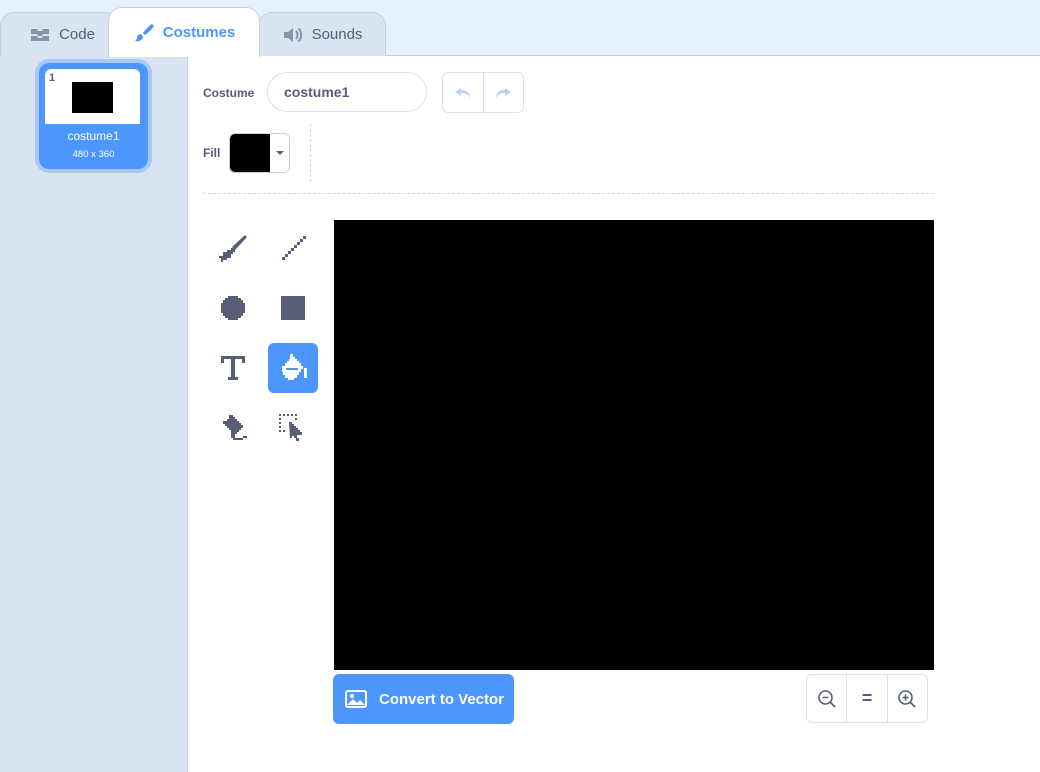 This screenshot has height=772, width=1040. I want to click on text-tool, so click(233, 368).